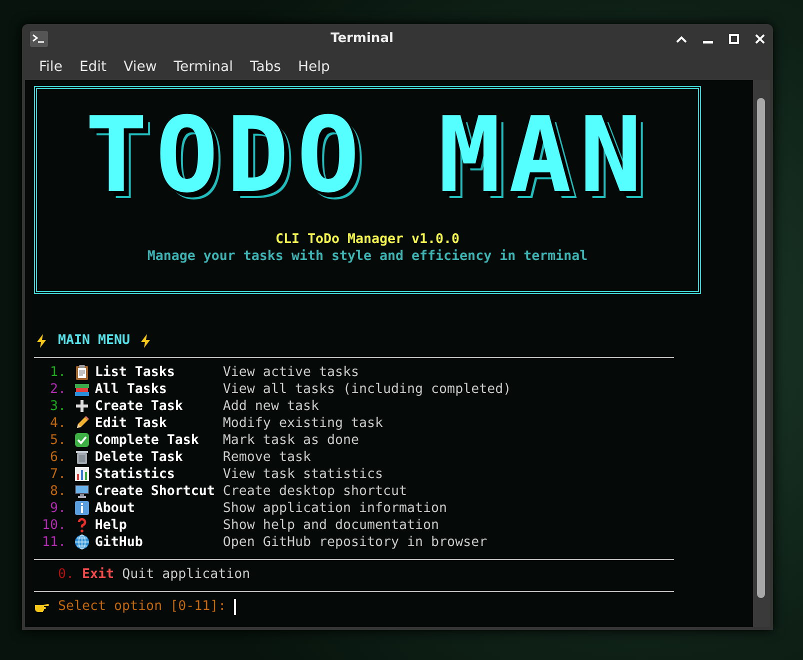  Describe the element at coordinates (114, 508) in the screenshot. I see `option-label: About` at that location.